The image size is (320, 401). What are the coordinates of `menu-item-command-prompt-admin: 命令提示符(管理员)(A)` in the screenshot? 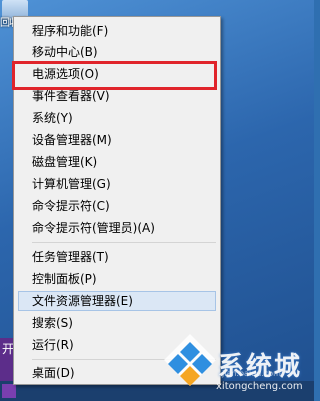 It's located at (117, 228).